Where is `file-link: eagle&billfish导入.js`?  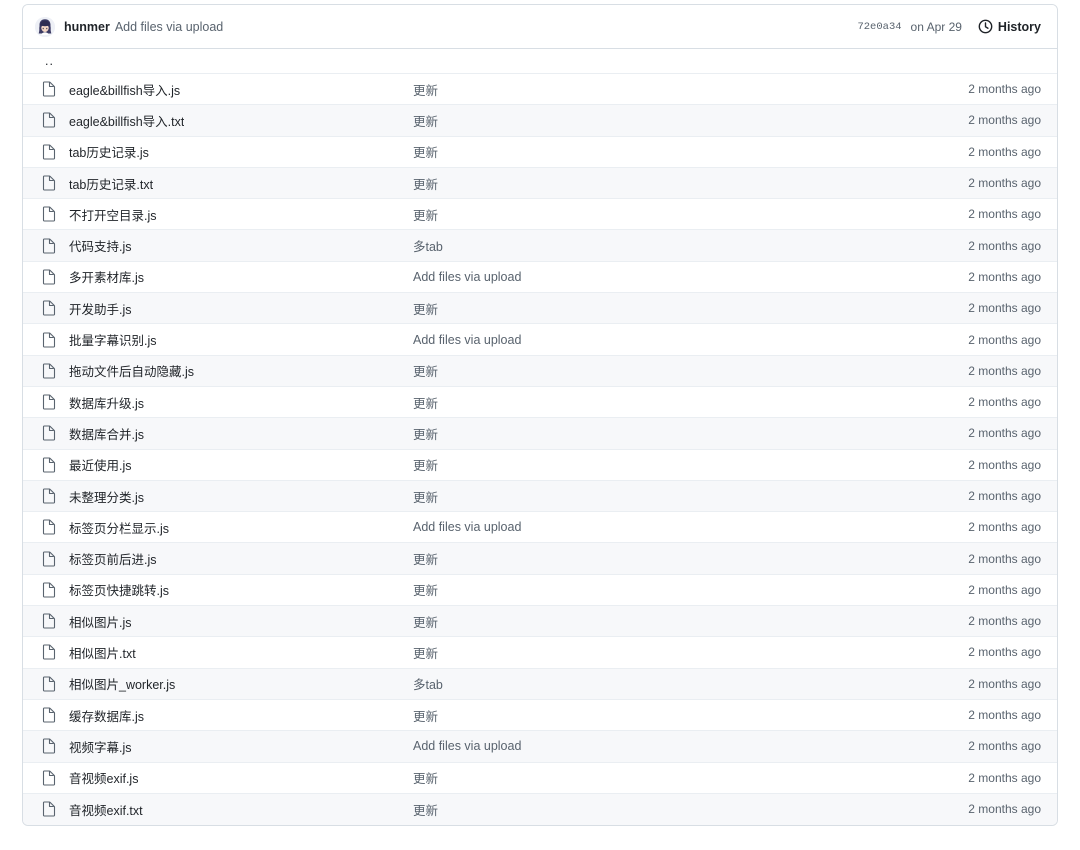
file-link: eagle&billfish导入.js is located at coordinates (124, 89).